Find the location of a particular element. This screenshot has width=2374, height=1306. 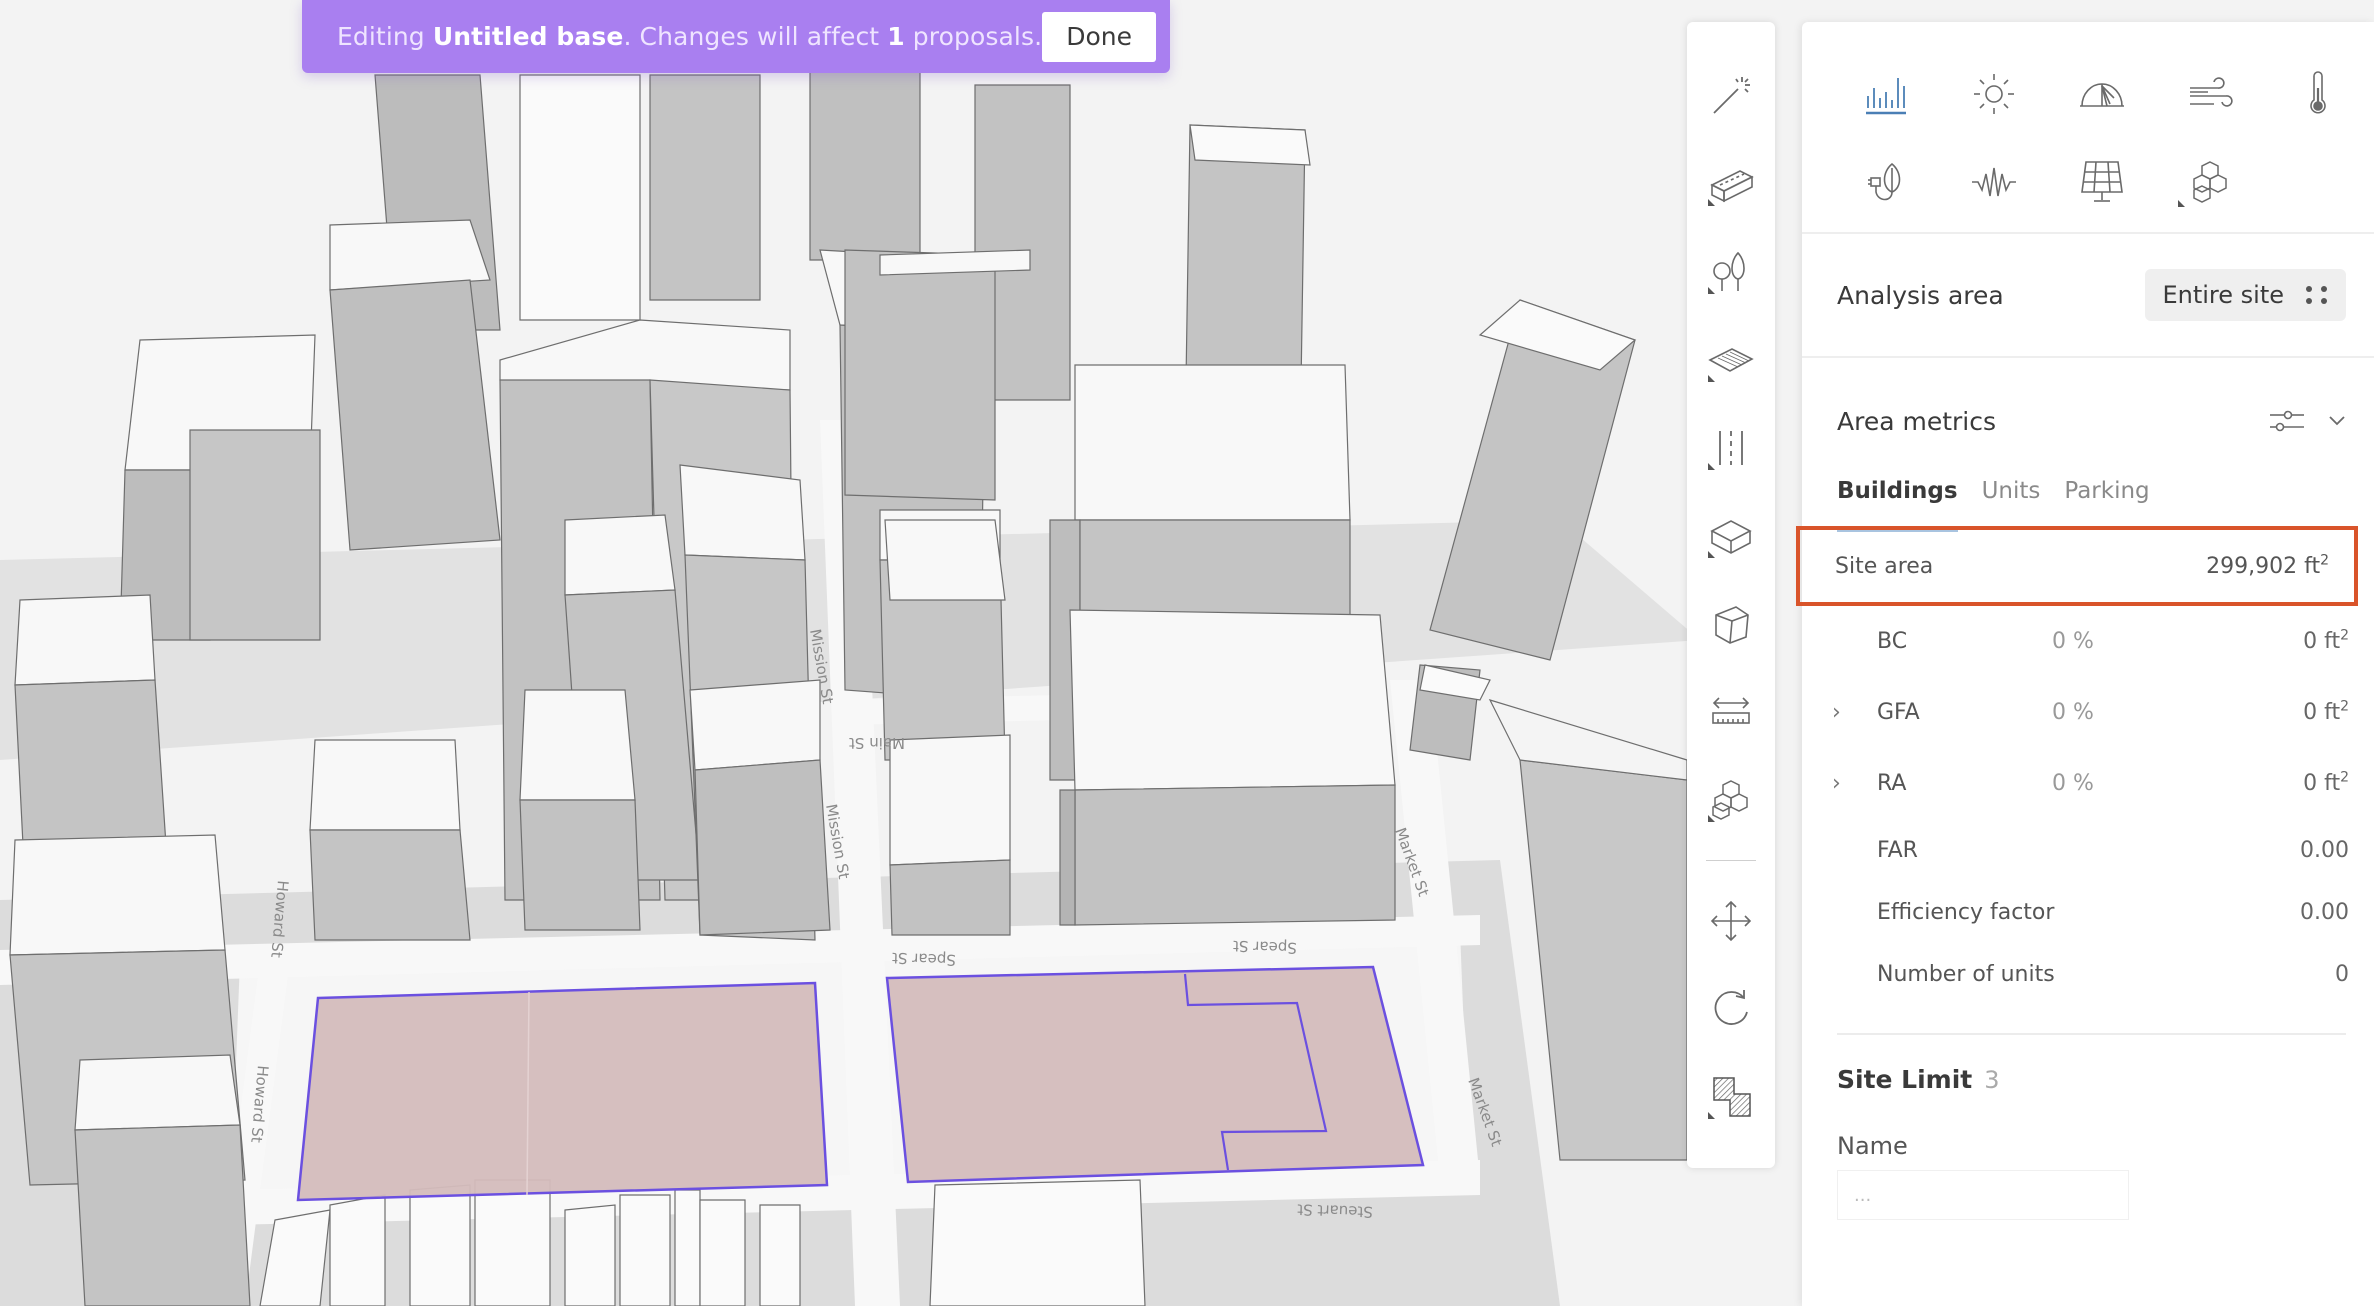

analysis-sun-hours is located at coordinates (1994, 94).